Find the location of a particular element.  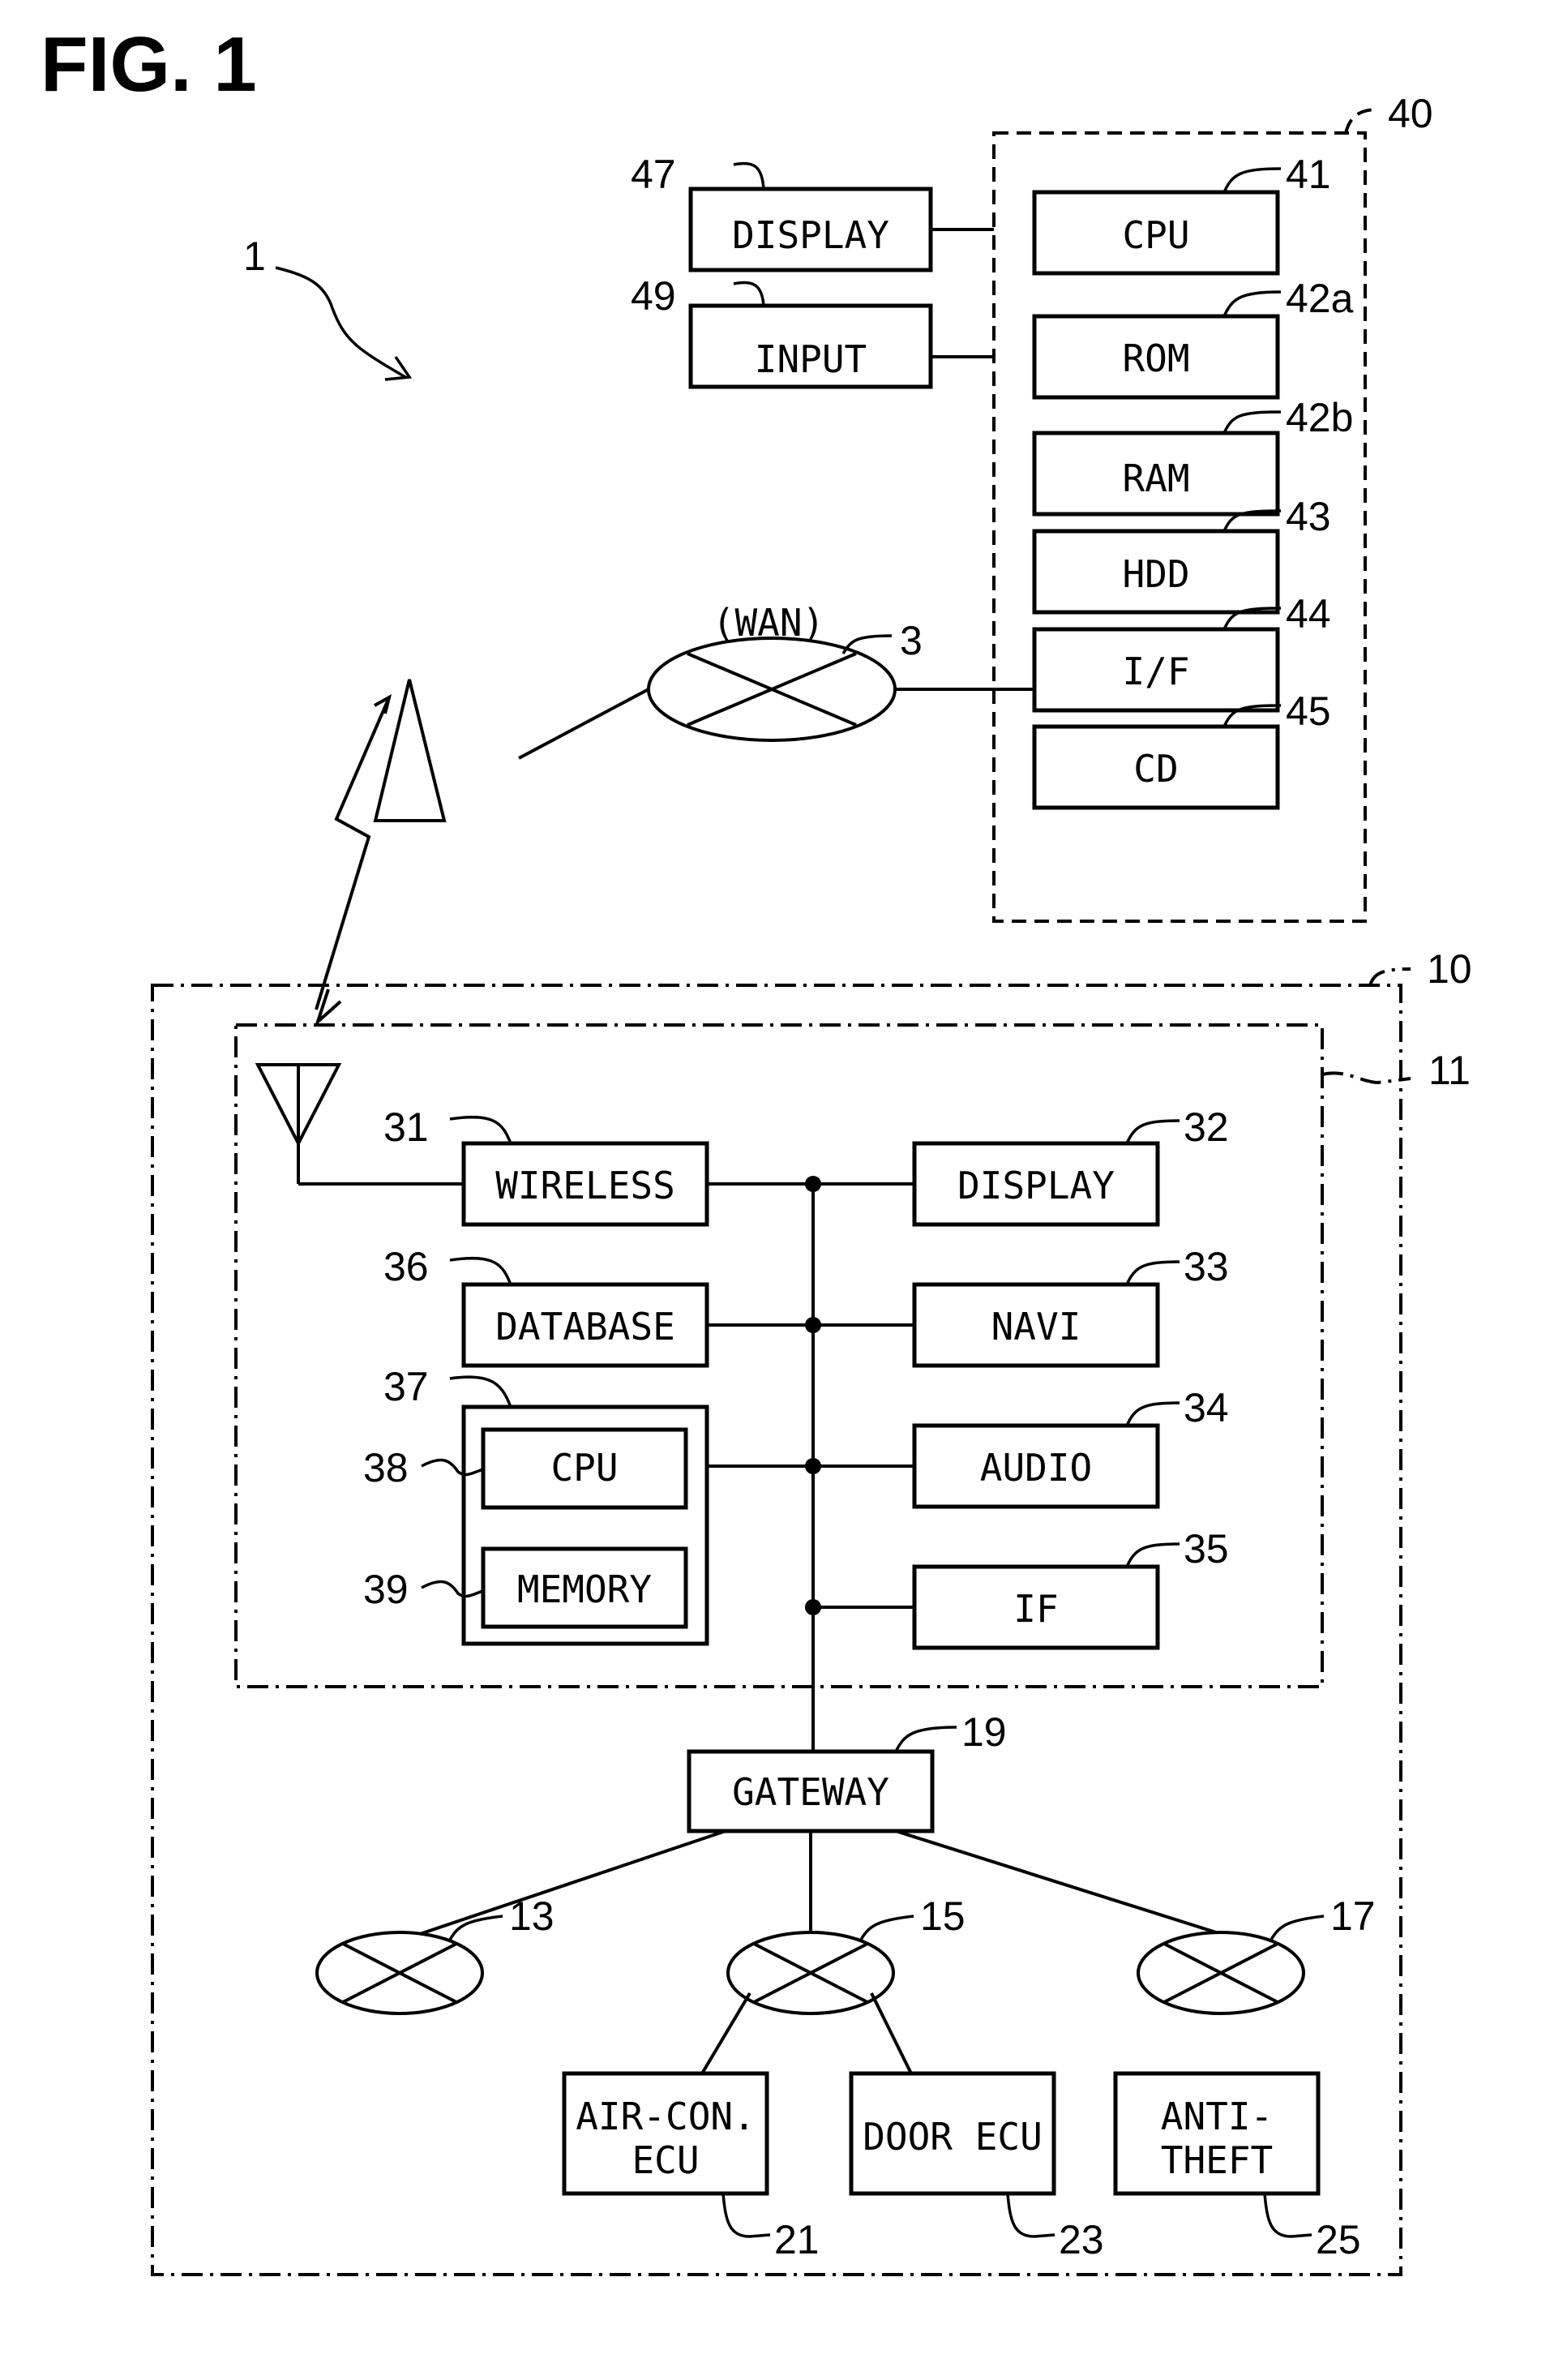

unit-display-ref: 32 is located at coordinates (1207, 1127).